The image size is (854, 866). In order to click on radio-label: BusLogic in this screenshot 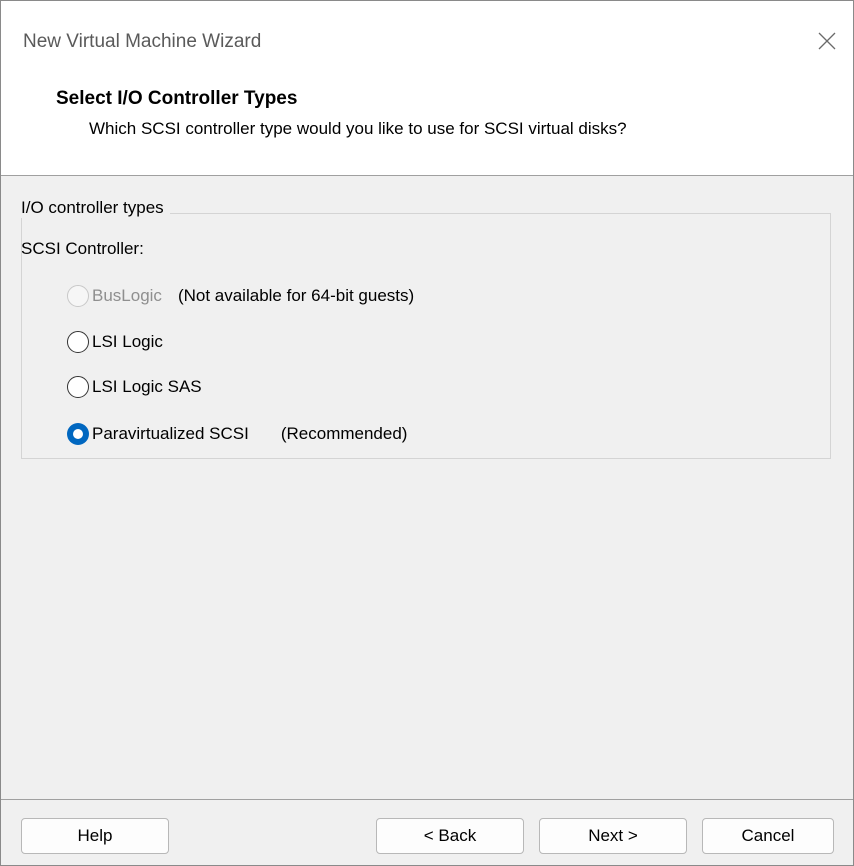, I will do `click(127, 295)`.